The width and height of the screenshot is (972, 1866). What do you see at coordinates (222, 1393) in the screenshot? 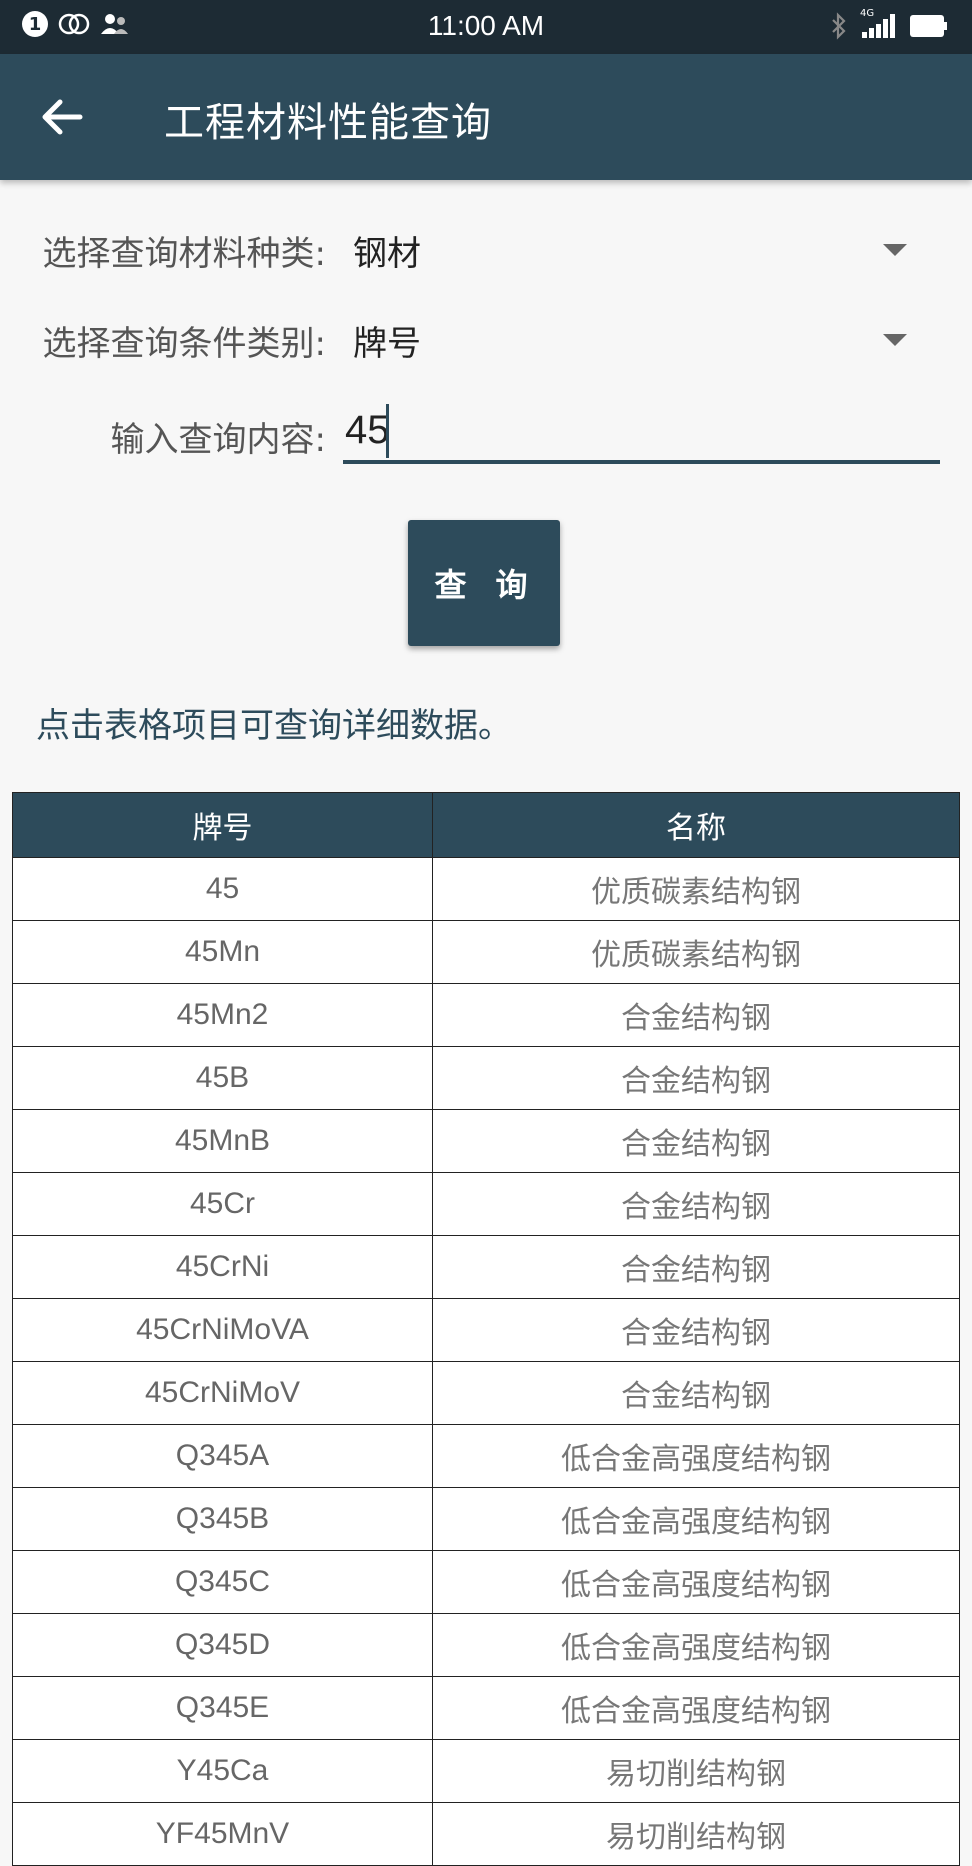
I see `cell-grade: 45CrNiMoV` at bounding box center [222, 1393].